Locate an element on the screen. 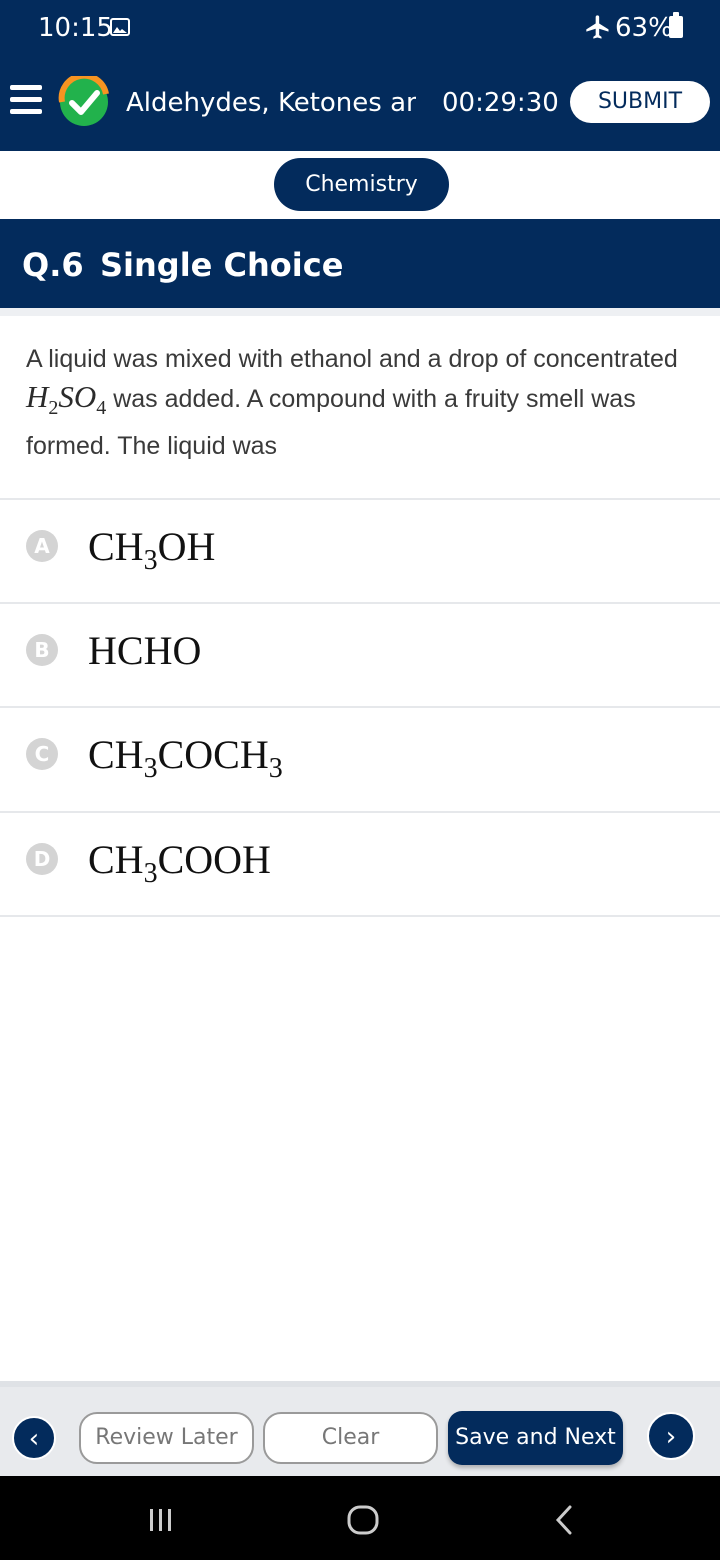  option-text: CH3OH is located at coordinates (151, 554).